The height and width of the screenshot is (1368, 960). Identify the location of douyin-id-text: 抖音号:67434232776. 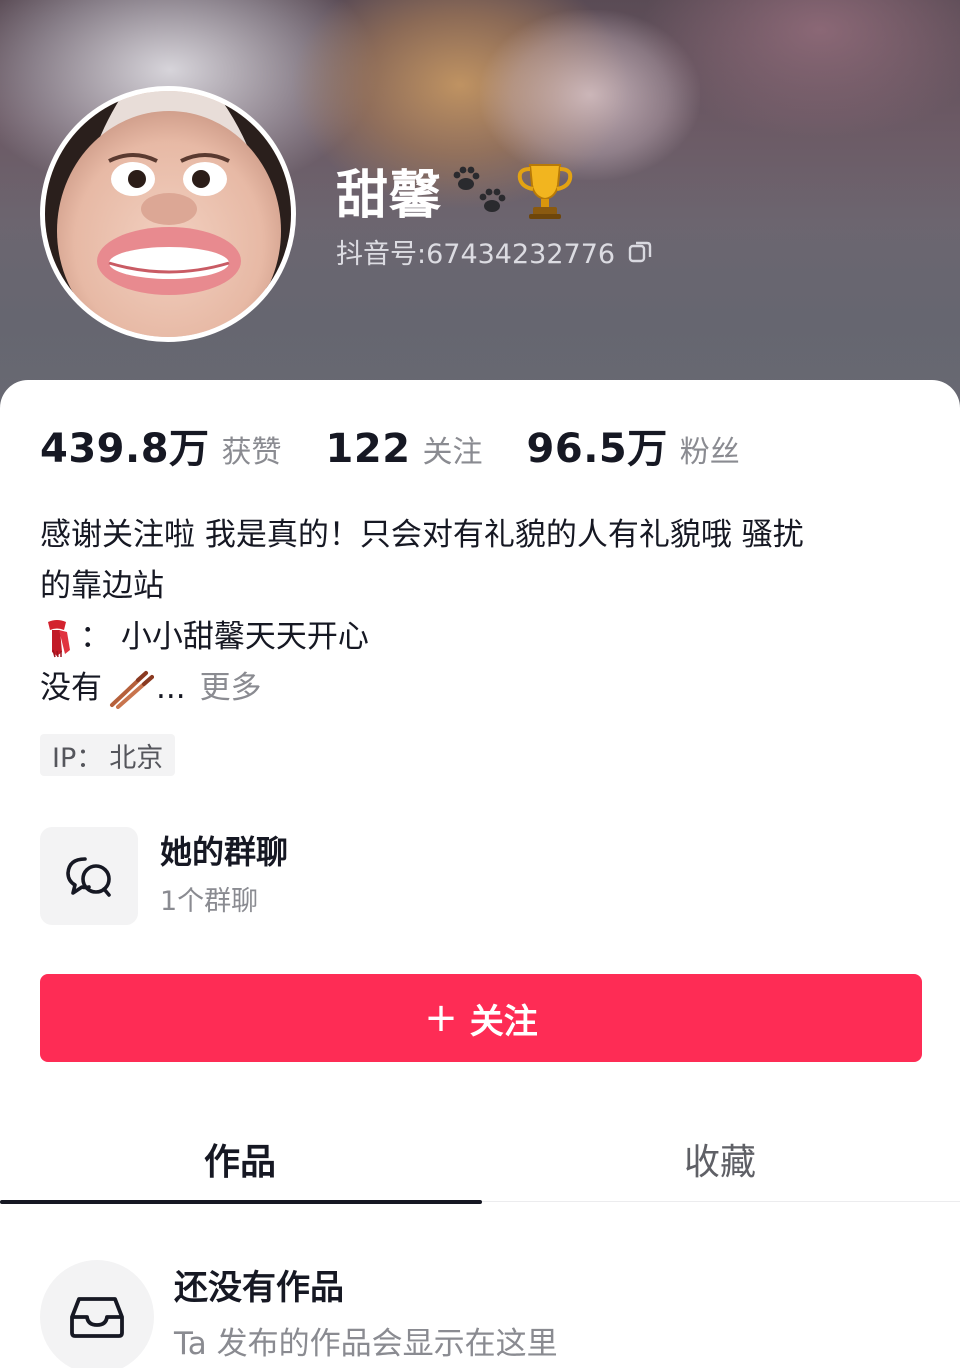
(476, 254).